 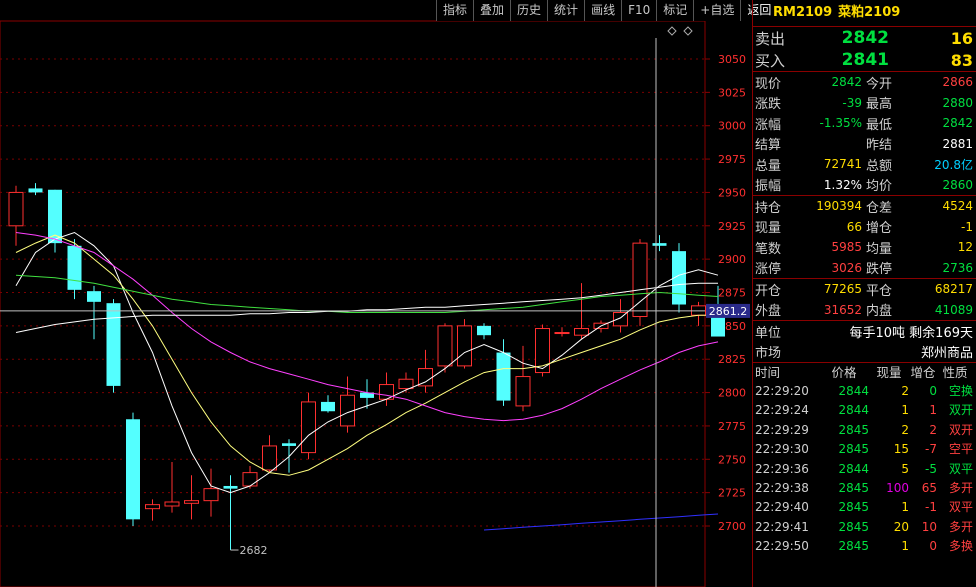 What do you see at coordinates (688, 31) in the screenshot?
I see `diamond-icon` at bounding box center [688, 31].